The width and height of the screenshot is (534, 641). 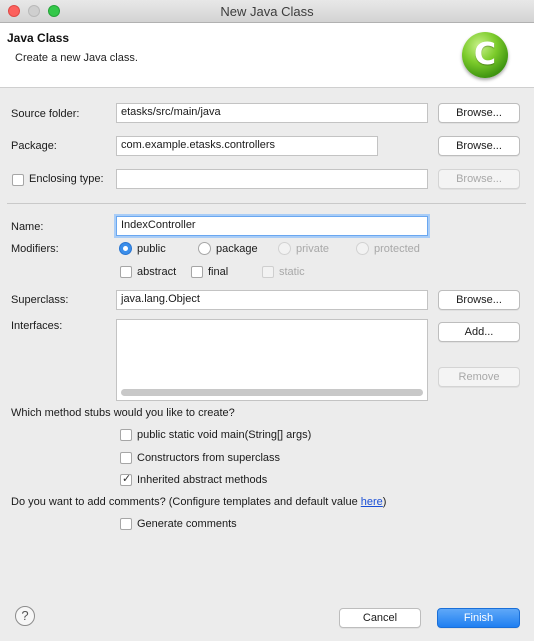 I want to click on configure-templates-link: here, so click(x=372, y=502).